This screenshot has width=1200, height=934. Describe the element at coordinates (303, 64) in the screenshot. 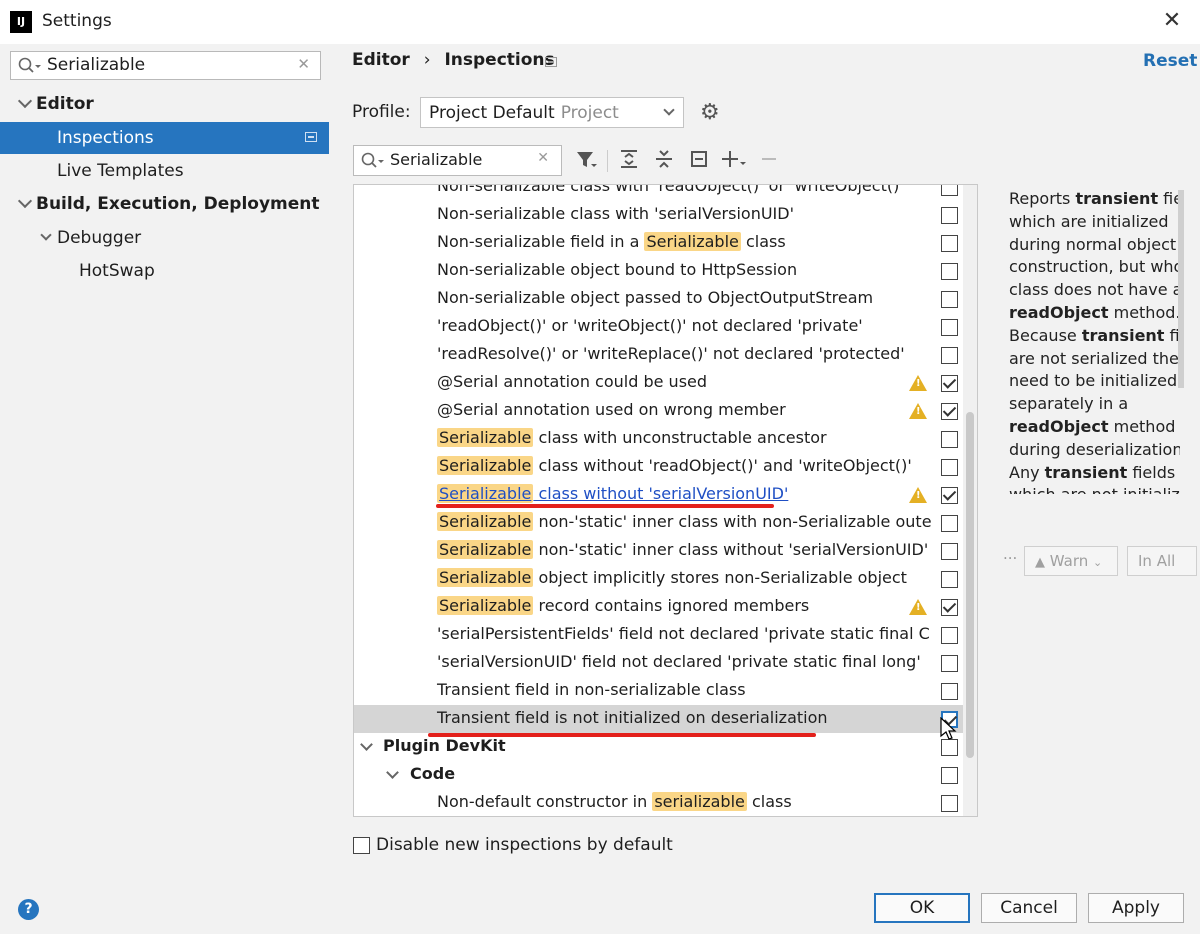

I see `clear-search-icon: ✕` at that location.